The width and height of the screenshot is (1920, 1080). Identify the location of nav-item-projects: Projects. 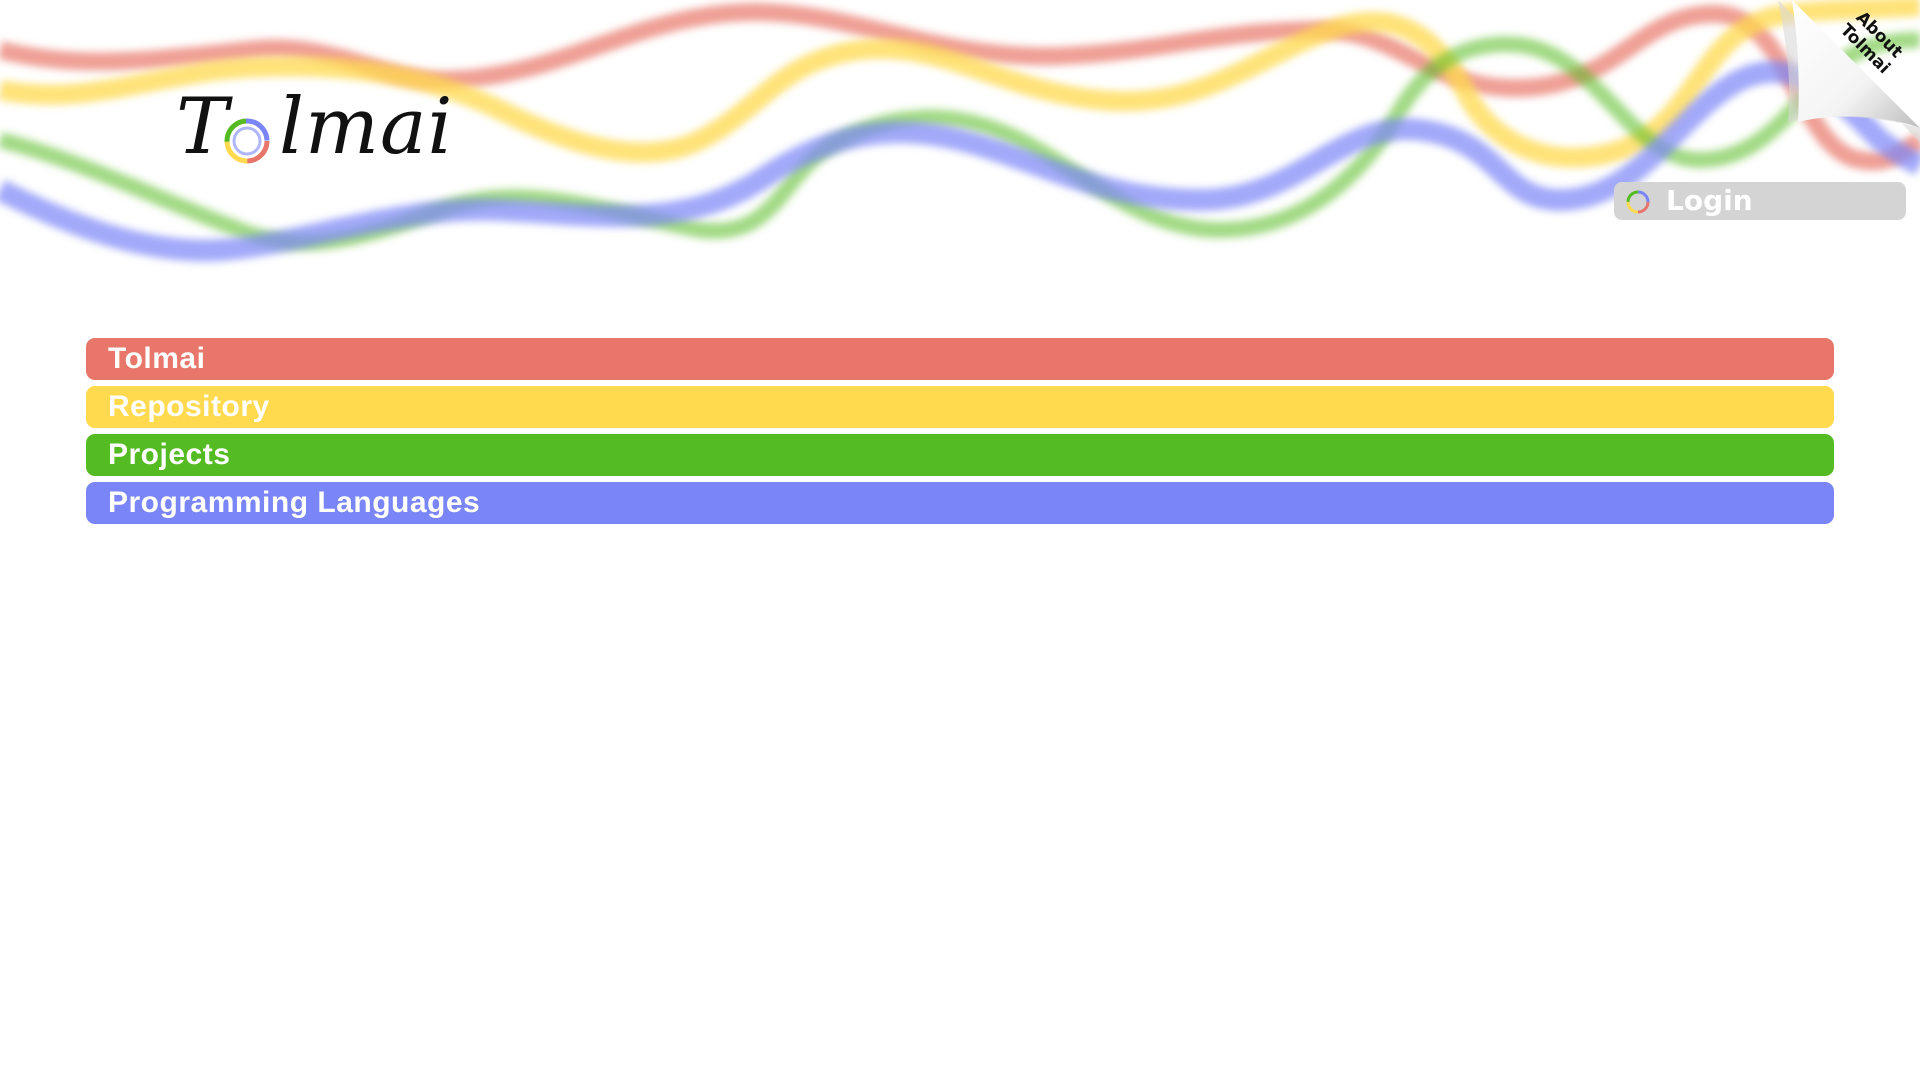
(960, 455).